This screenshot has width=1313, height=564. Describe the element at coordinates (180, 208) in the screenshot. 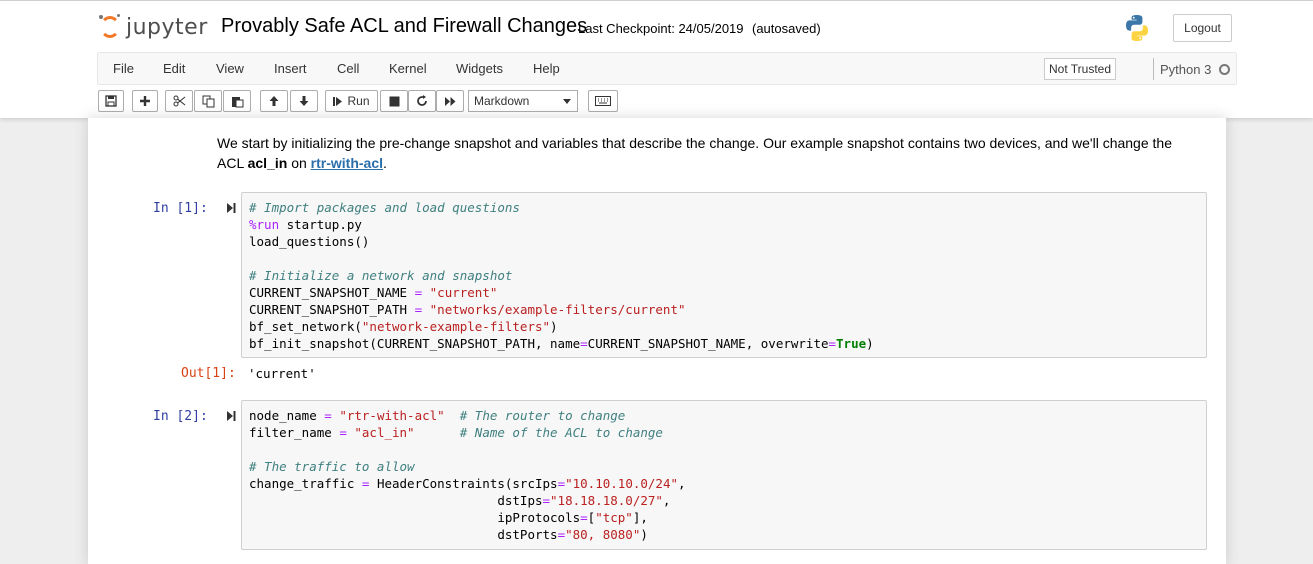

I see `input-prompt: In [1]:` at that location.